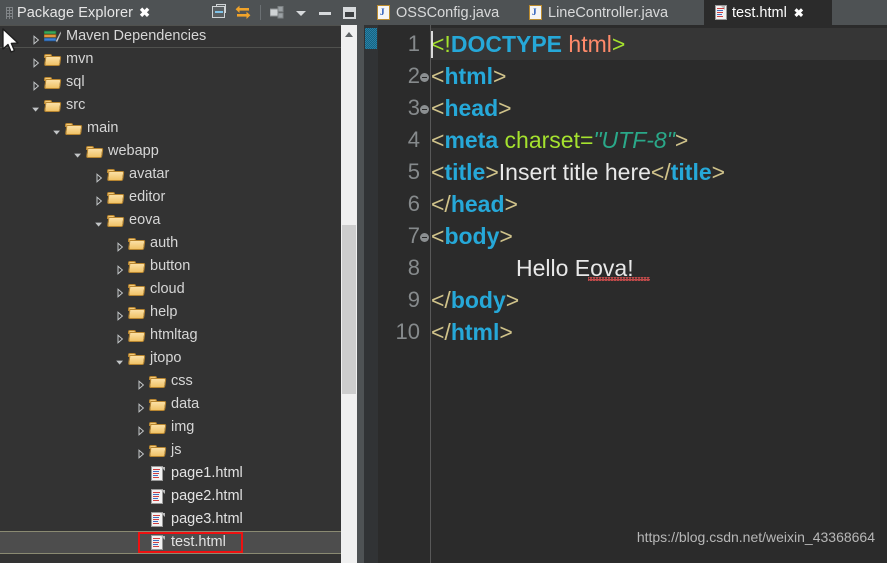  I want to click on tree-row: jtopo, so click(170, 358).